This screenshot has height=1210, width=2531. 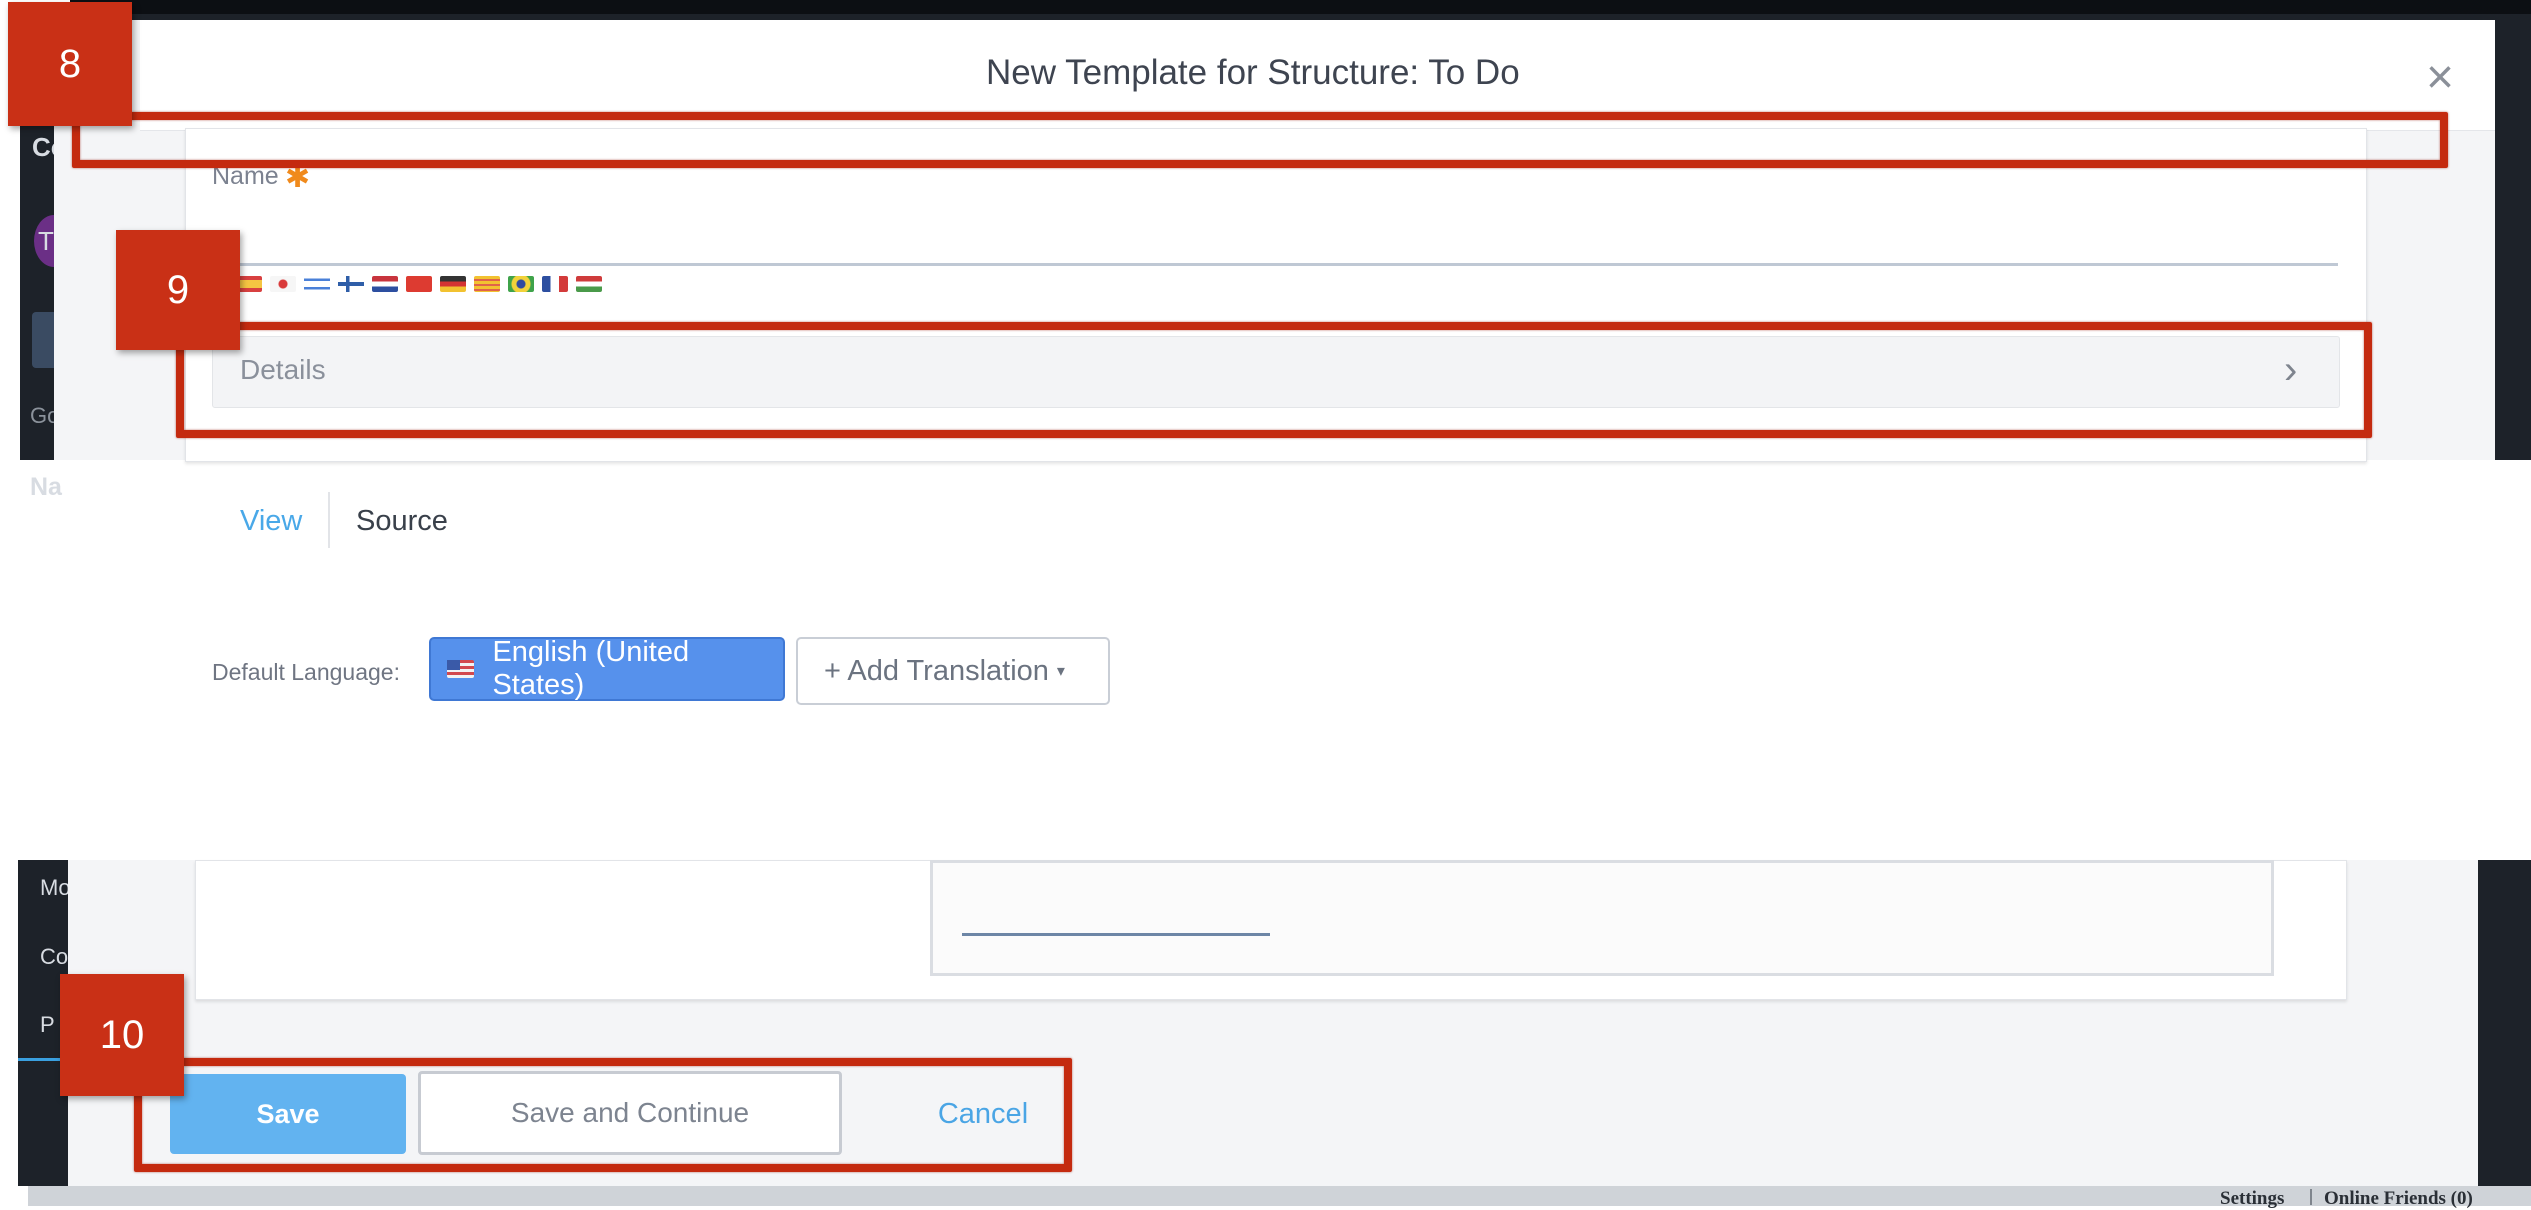 I want to click on finland-flag-icon, so click(x=351, y=284).